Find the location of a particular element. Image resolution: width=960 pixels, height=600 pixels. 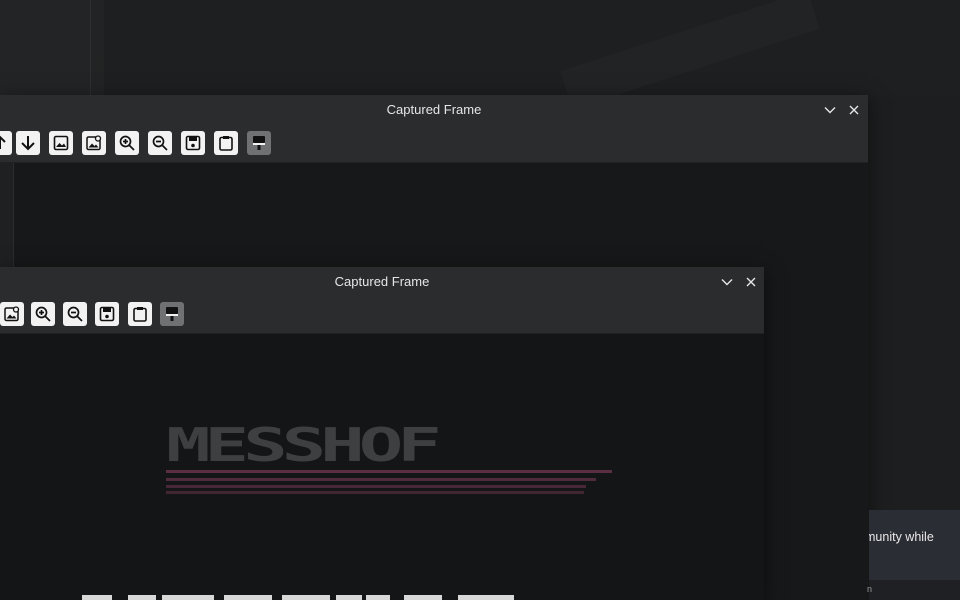

image-icon is located at coordinates (61, 143).